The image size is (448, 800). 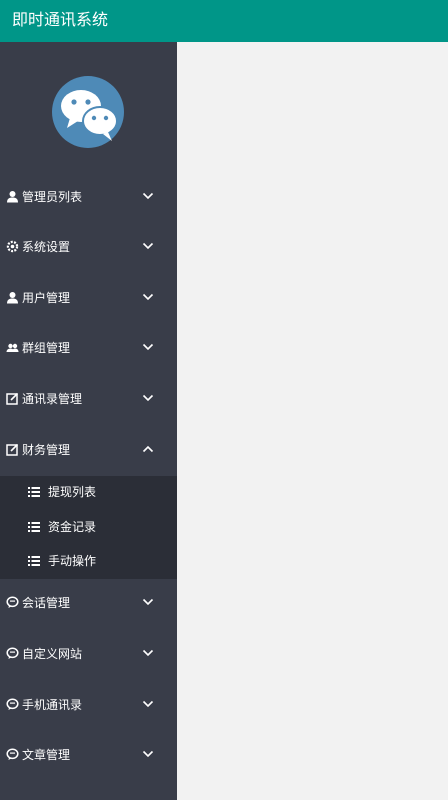 What do you see at coordinates (88, 654) in the screenshot?
I see `sidebar-item-custom-website: 自定义网站` at bounding box center [88, 654].